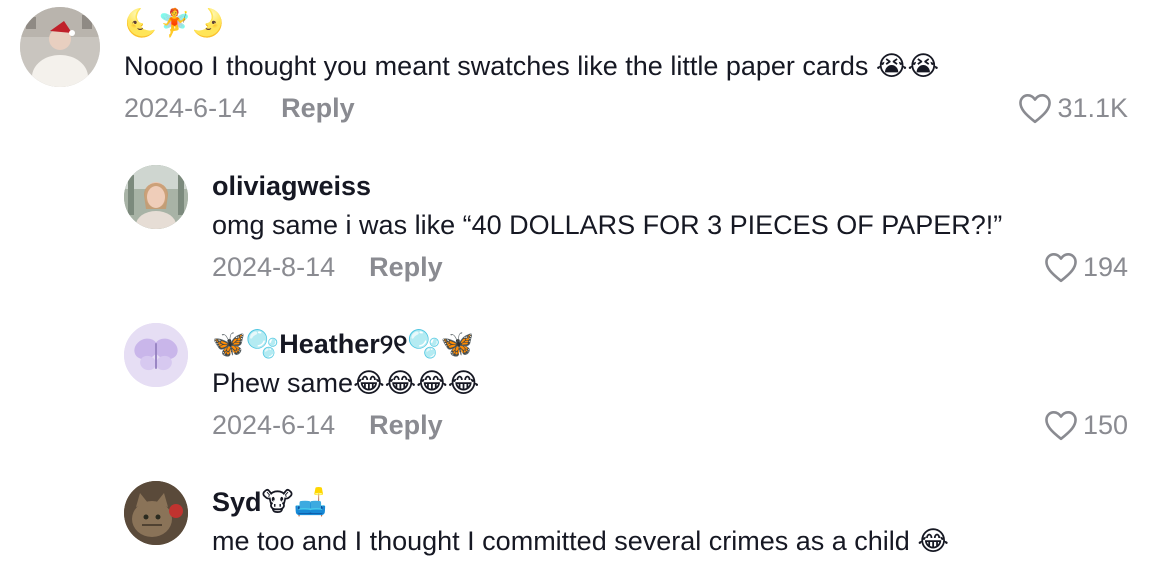 The image size is (1158, 568). I want to click on butterfly-icon, so click(156, 355).